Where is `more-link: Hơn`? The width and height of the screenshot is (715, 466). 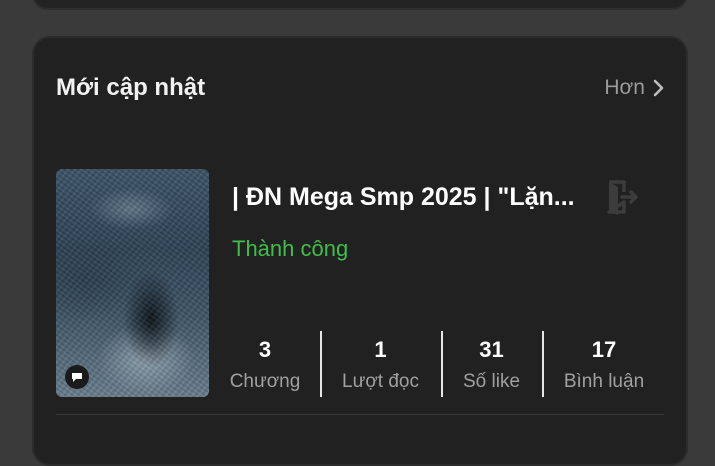
more-link: Hơn is located at coordinates (634, 88).